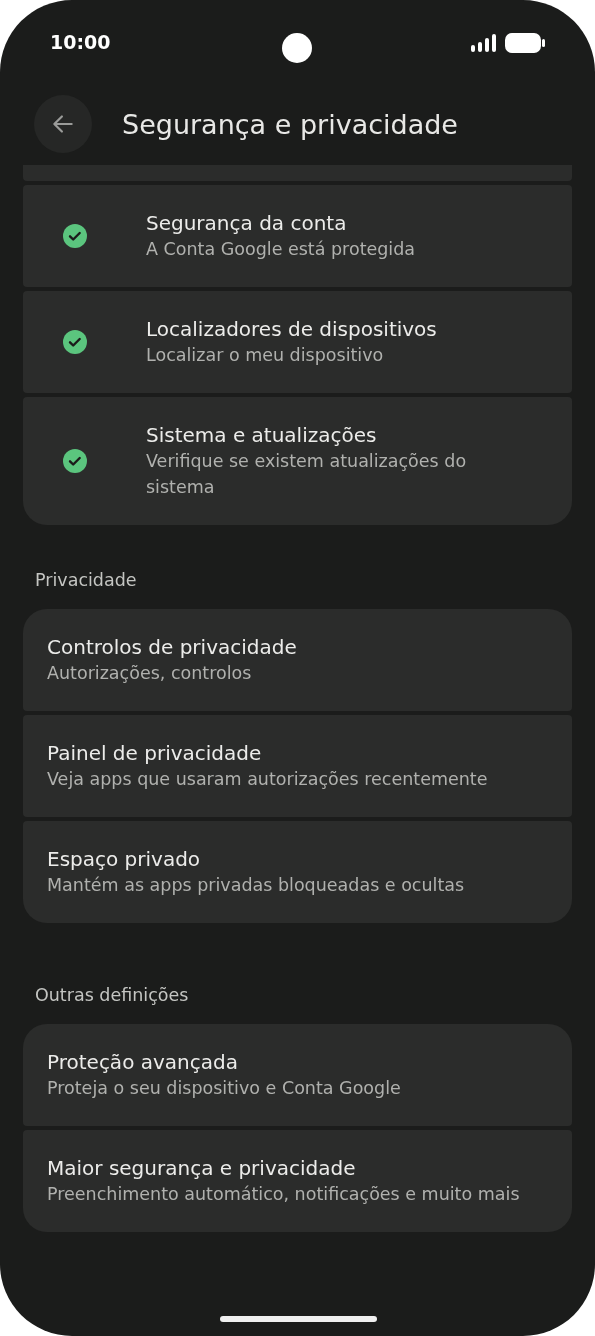 This screenshot has height=1336, width=595. I want to click on item-subtitle: Mantém as apps privadas bloqueadas e ocultas, so click(256, 885).